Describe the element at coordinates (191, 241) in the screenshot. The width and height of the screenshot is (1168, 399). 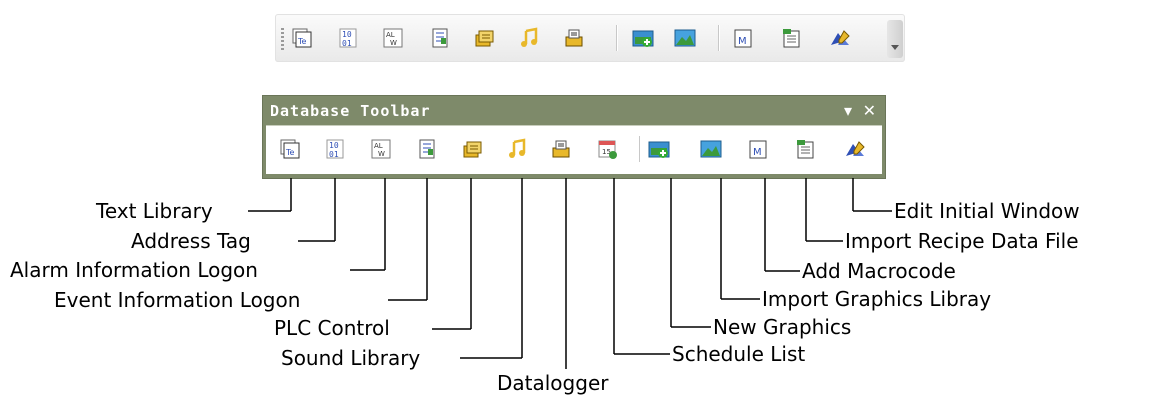
I see `address-tag-callout-label: Address Tag` at that location.